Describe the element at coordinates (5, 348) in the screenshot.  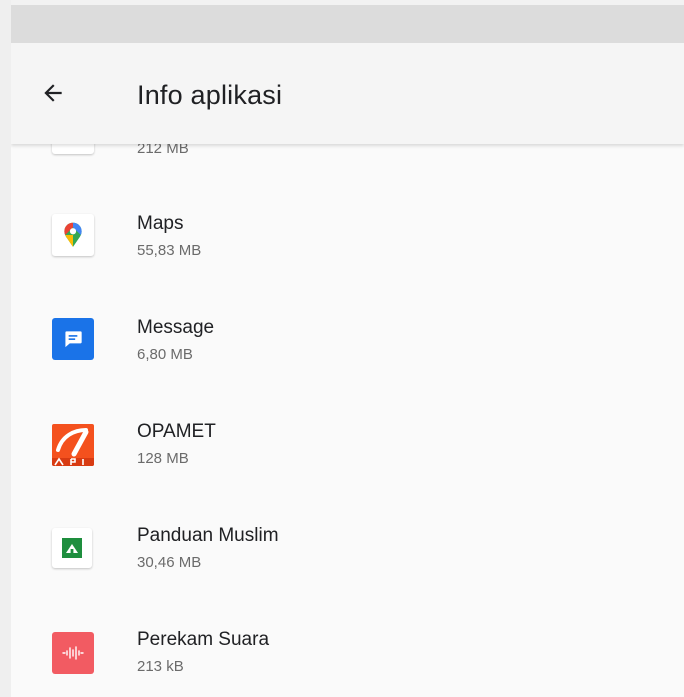
I see `left-gutter` at that location.